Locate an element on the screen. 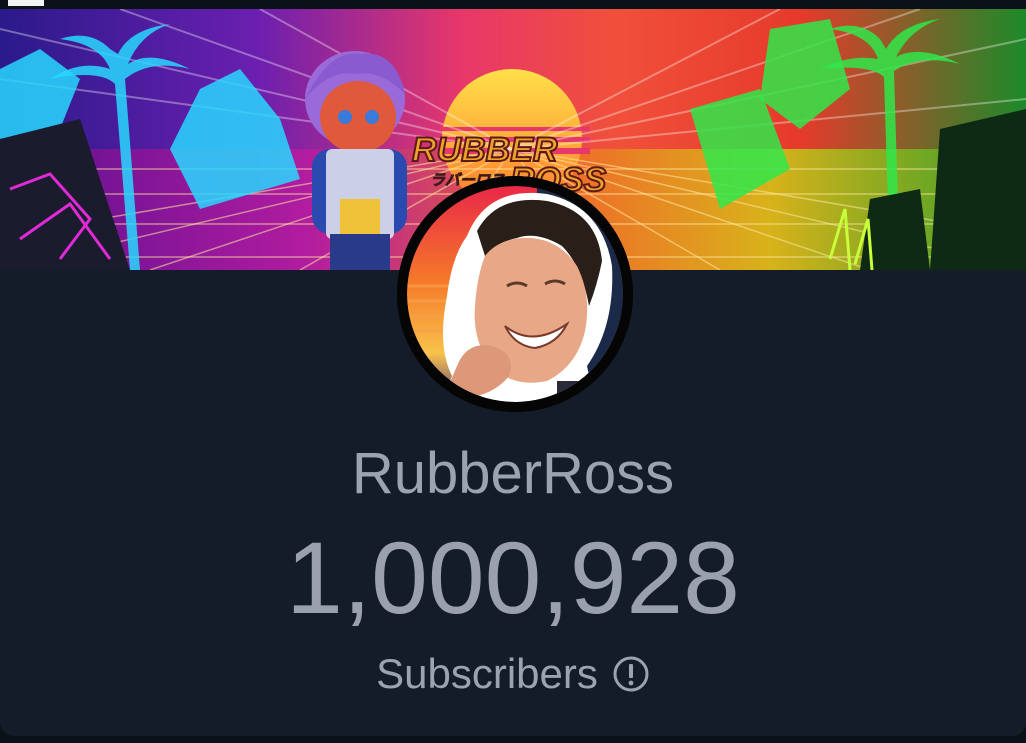 This screenshot has width=1026, height=743. subscriber-count: 1,000,928 is located at coordinates (513, 578).